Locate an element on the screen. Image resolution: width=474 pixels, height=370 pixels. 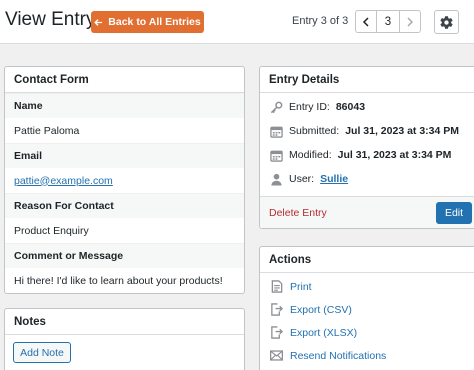
action-export-xlsx: Export (XLSX) is located at coordinates (367, 332).